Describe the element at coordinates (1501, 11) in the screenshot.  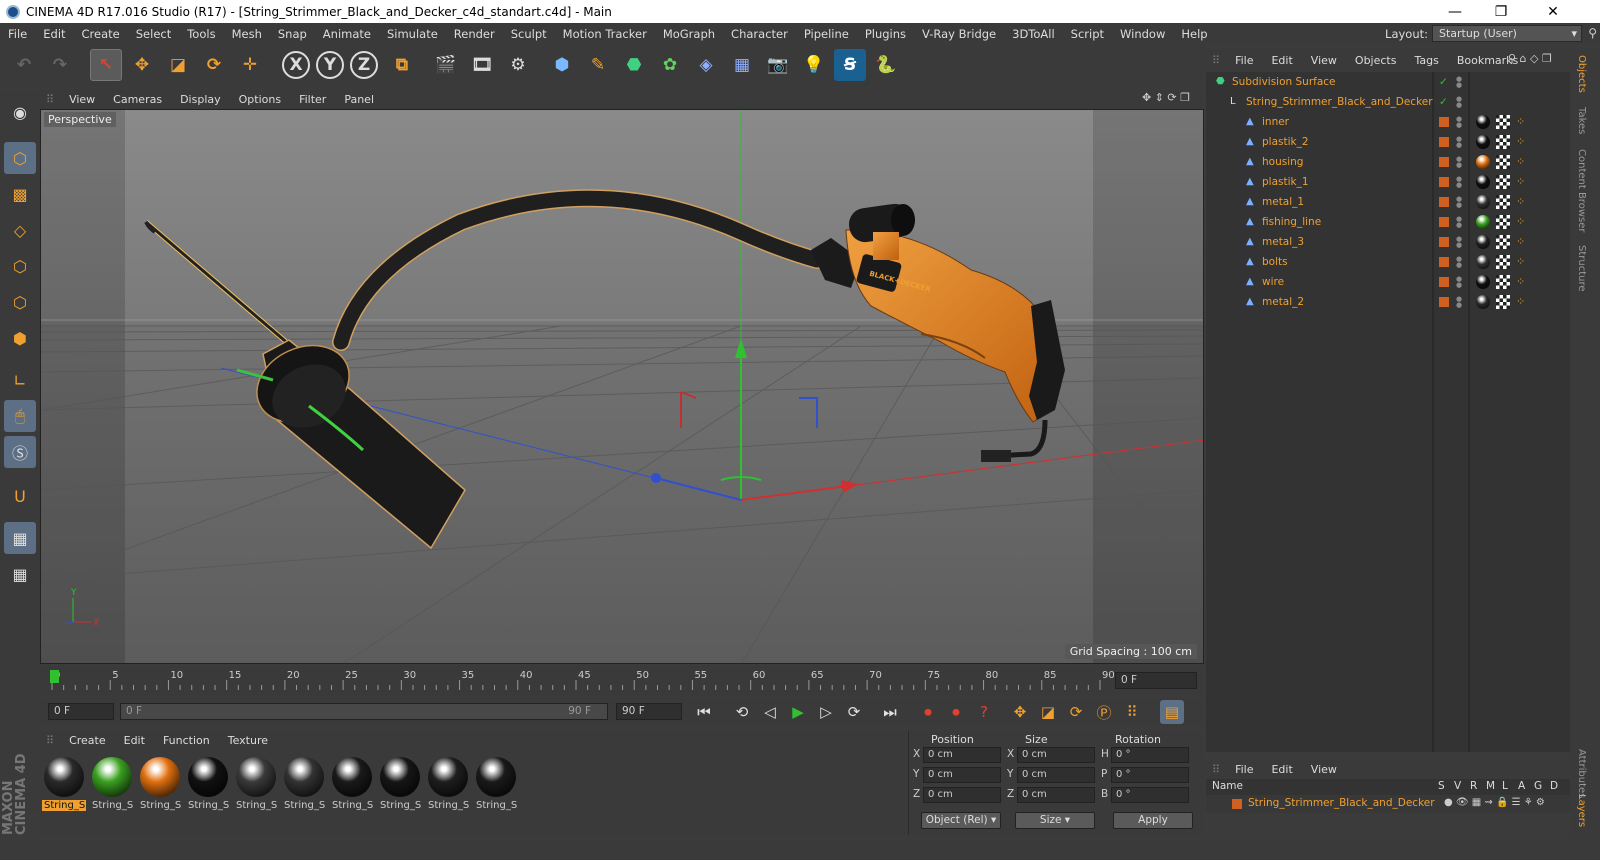
I see `maximize-button: ❐` at that location.